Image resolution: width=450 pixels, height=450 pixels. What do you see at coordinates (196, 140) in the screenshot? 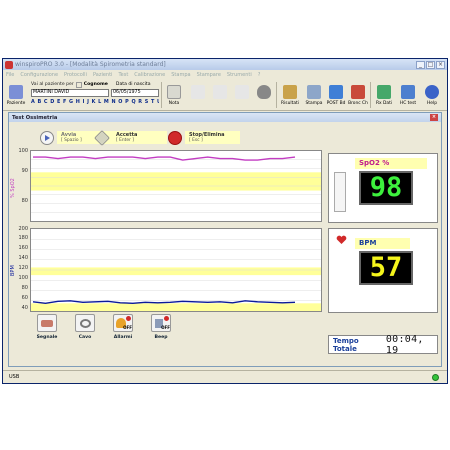
I see `stop-key: [ Esc ]` at bounding box center [196, 140].